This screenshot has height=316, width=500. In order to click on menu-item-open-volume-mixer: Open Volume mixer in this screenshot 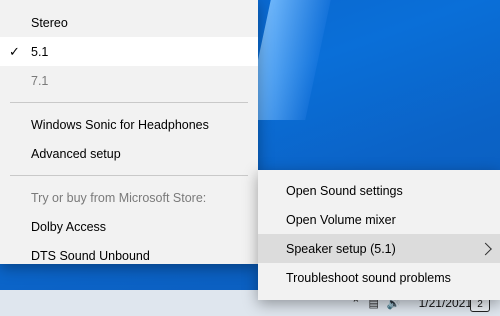, I will do `click(379, 219)`.